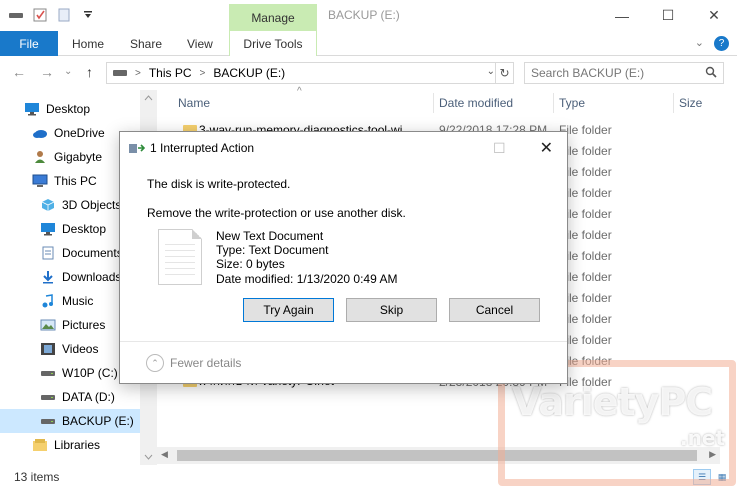  Describe the element at coordinates (343, 341) in the screenshot. I see `dialog-divider` at that location.